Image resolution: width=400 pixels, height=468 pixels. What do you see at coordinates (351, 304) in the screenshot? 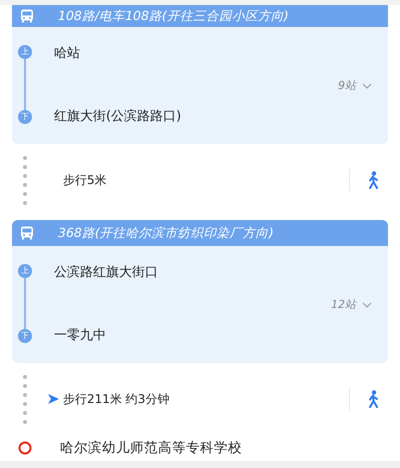
I see `stop-count-toggle: 12站` at bounding box center [351, 304].